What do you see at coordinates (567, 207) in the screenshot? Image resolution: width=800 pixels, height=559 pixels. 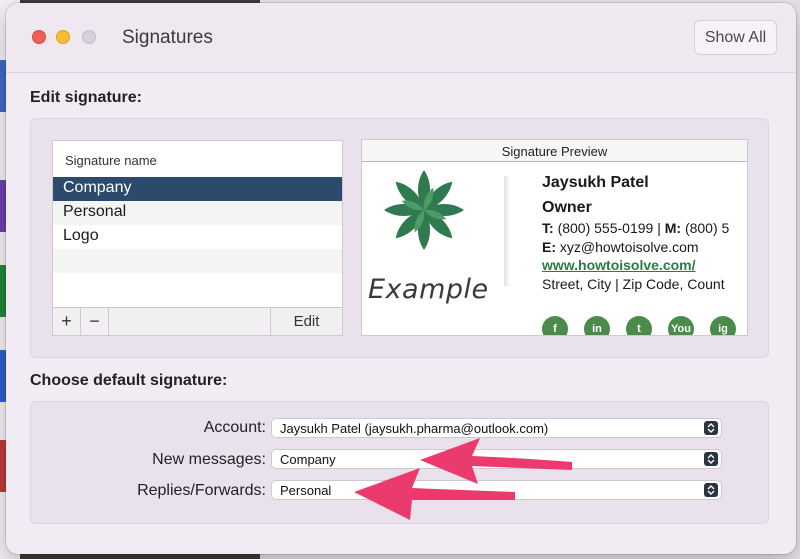 I see `contact-role: Owner` at bounding box center [567, 207].